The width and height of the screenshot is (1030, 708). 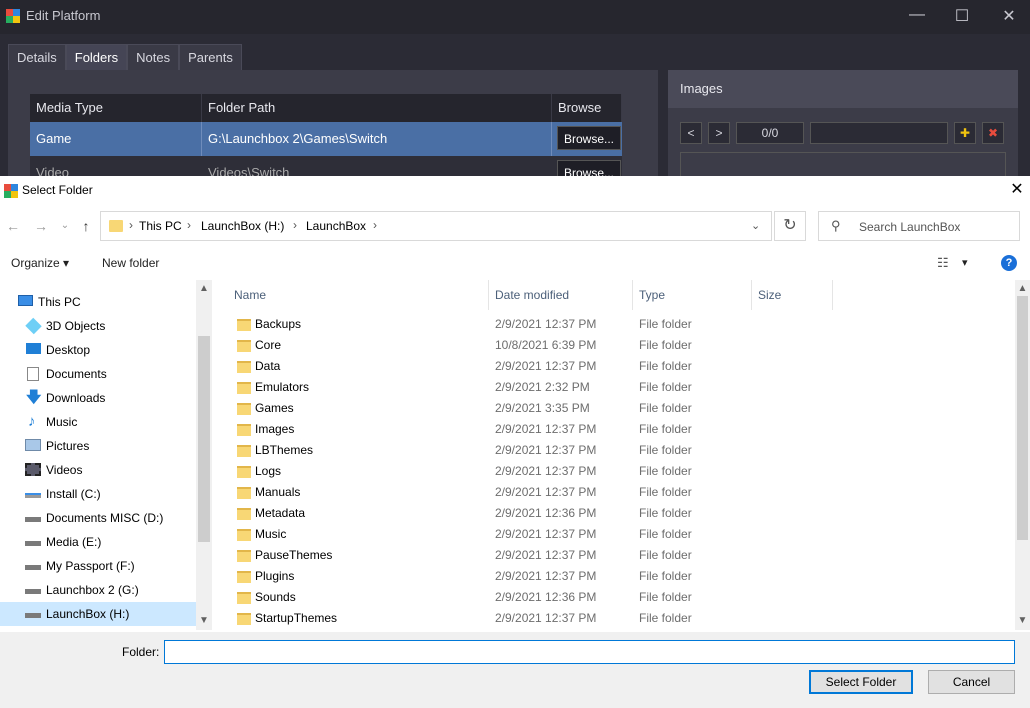 I want to click on drive-icon, so click(x=33, y=567).